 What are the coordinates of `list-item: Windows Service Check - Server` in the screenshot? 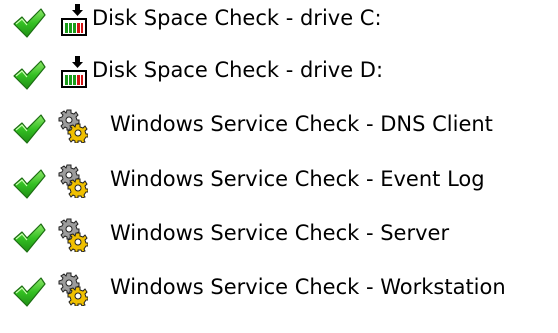 It's located at (279, 239).